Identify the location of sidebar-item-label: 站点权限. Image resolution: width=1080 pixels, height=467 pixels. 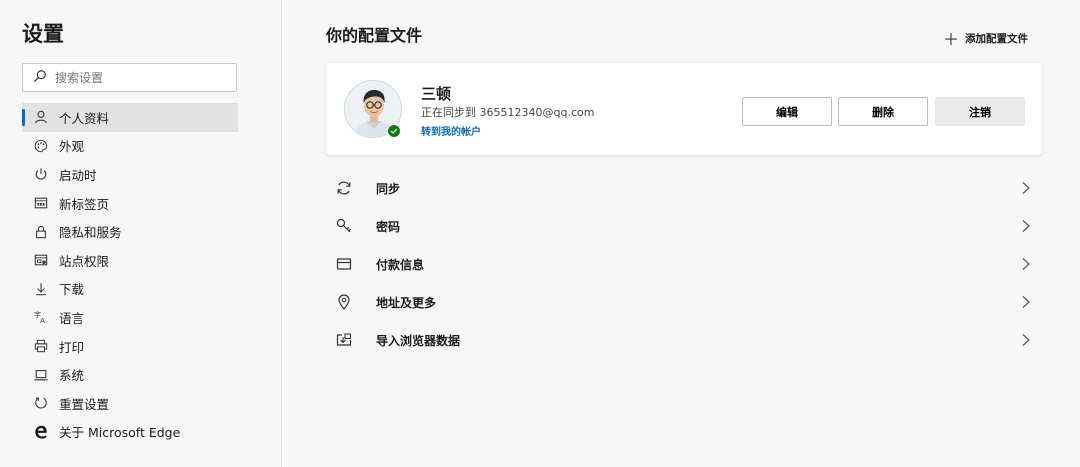
(84, 261).